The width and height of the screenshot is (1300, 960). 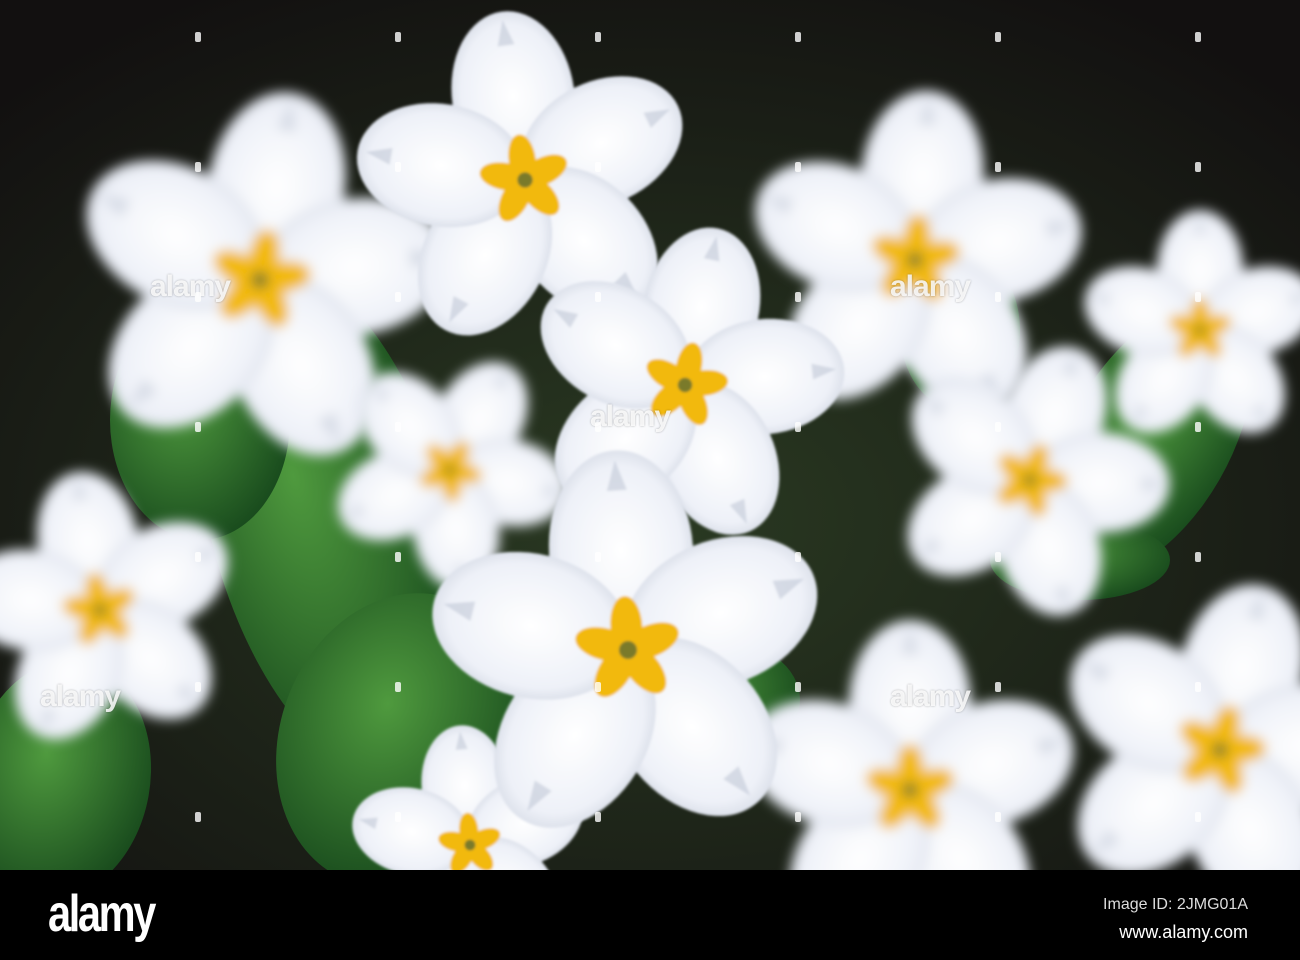 I want to click on site-url: www.alamy.com, so click(x=1183, y=932).